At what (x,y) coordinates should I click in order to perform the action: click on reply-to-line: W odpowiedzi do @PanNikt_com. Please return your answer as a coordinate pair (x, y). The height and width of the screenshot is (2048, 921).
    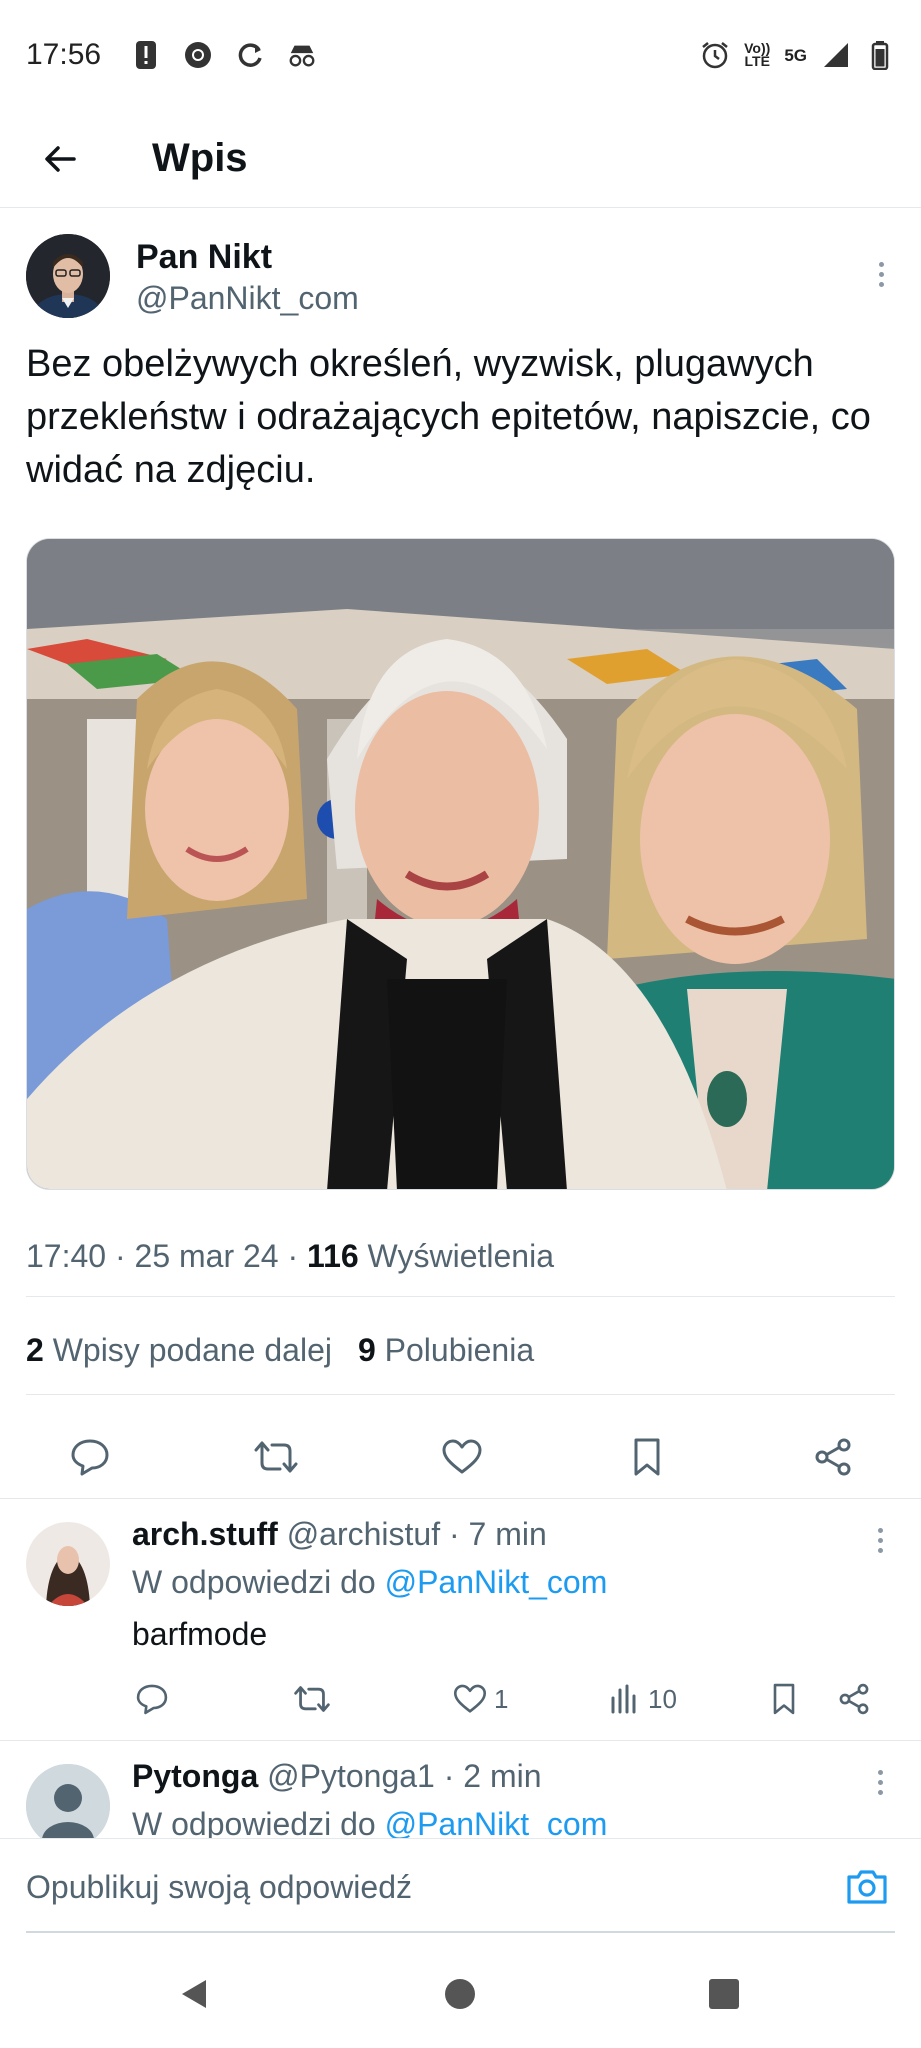
    Looking at the image, I should click on (369, 1822).